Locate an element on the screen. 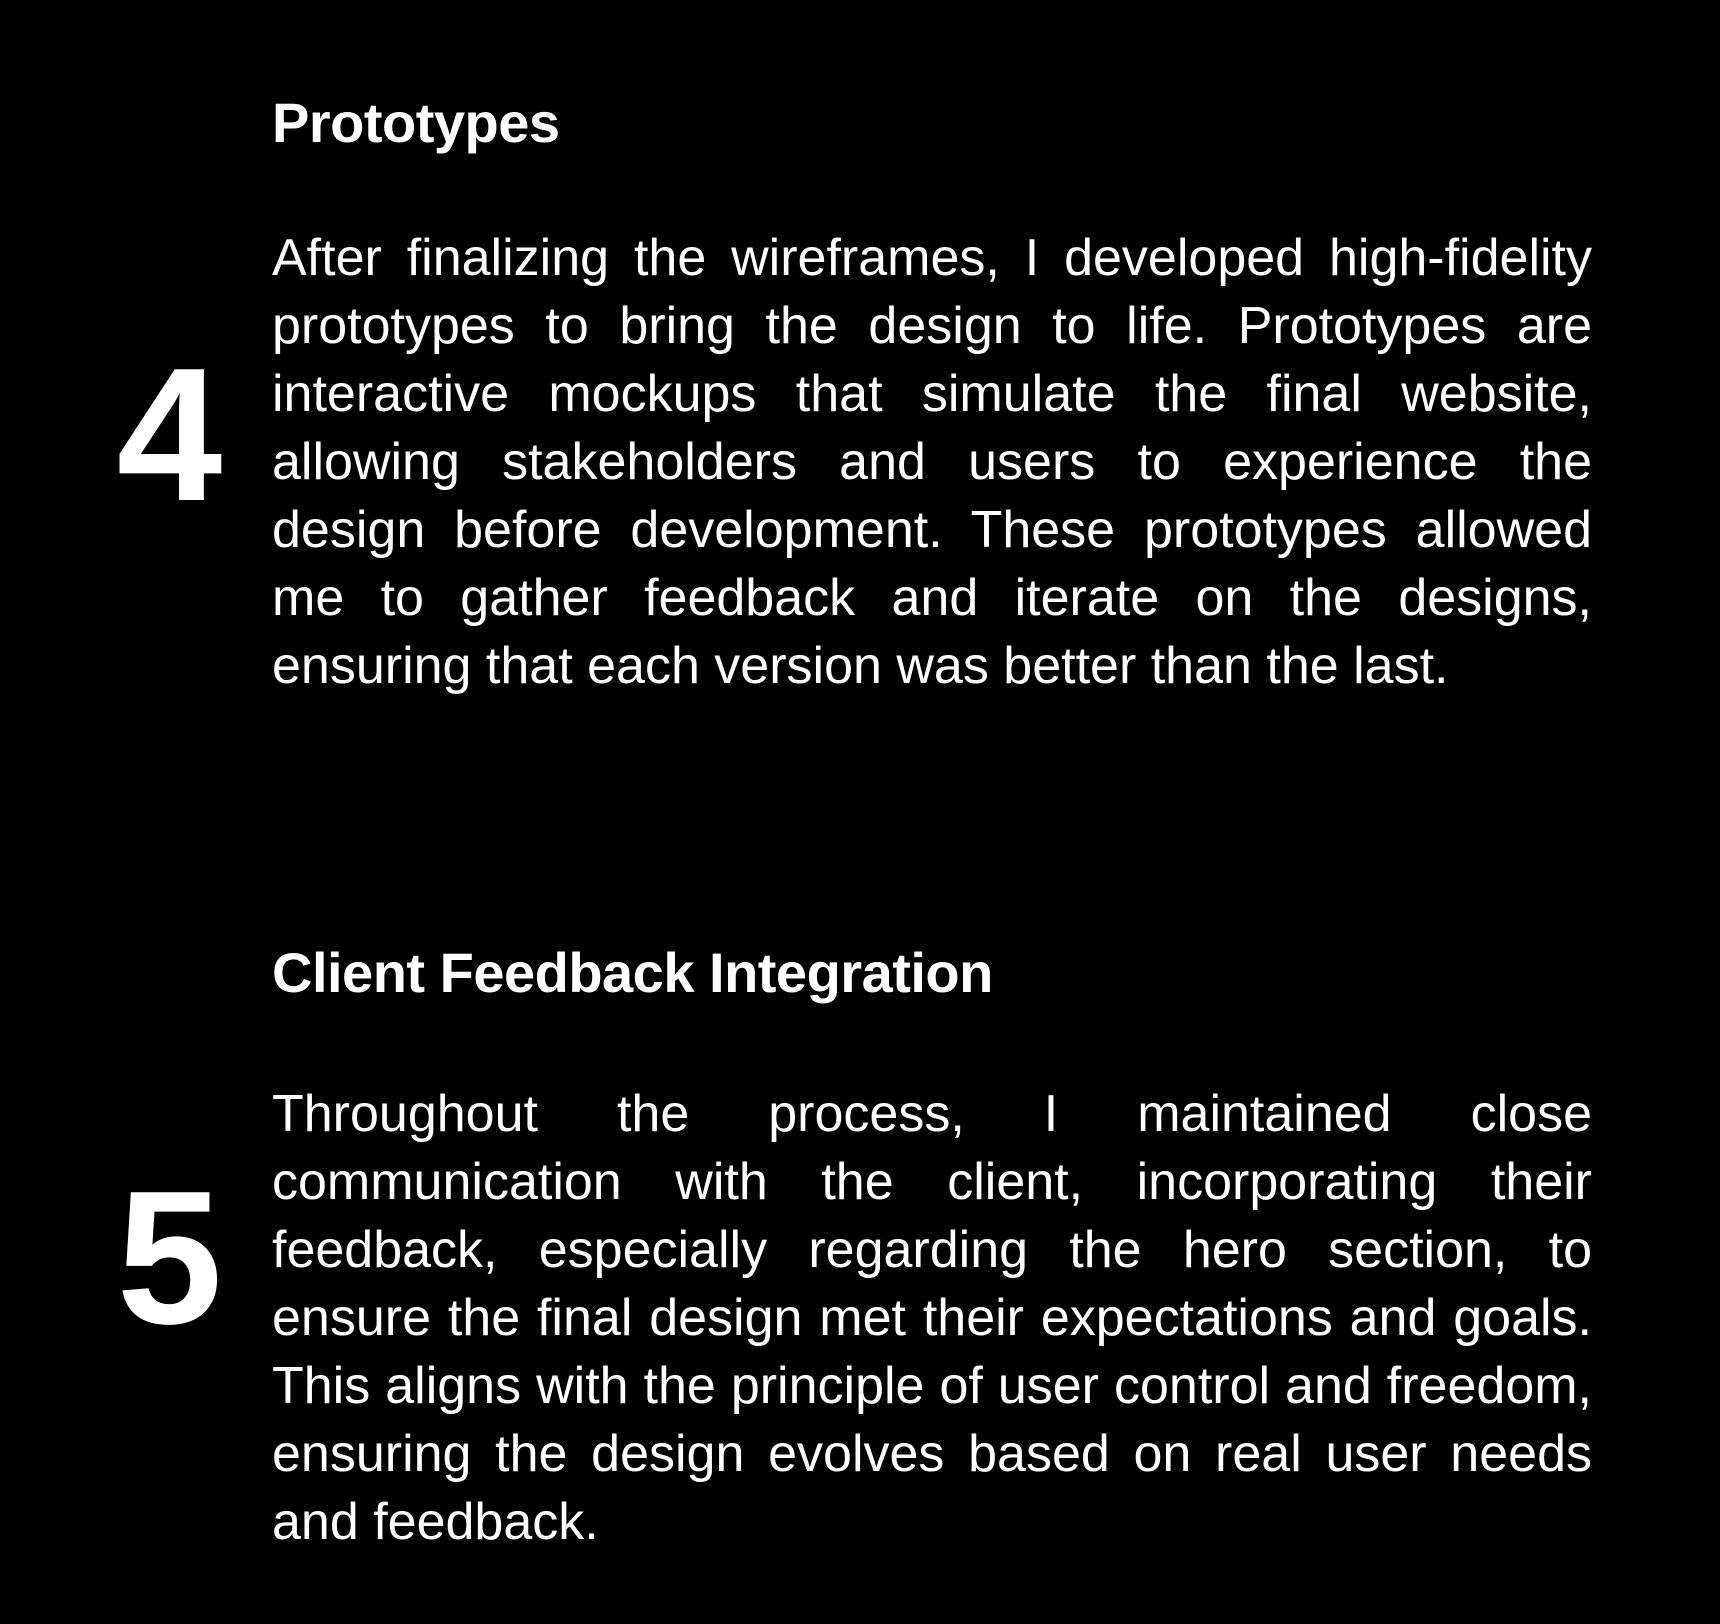  step-title: Prototypes is located at coordinates (416, 122).